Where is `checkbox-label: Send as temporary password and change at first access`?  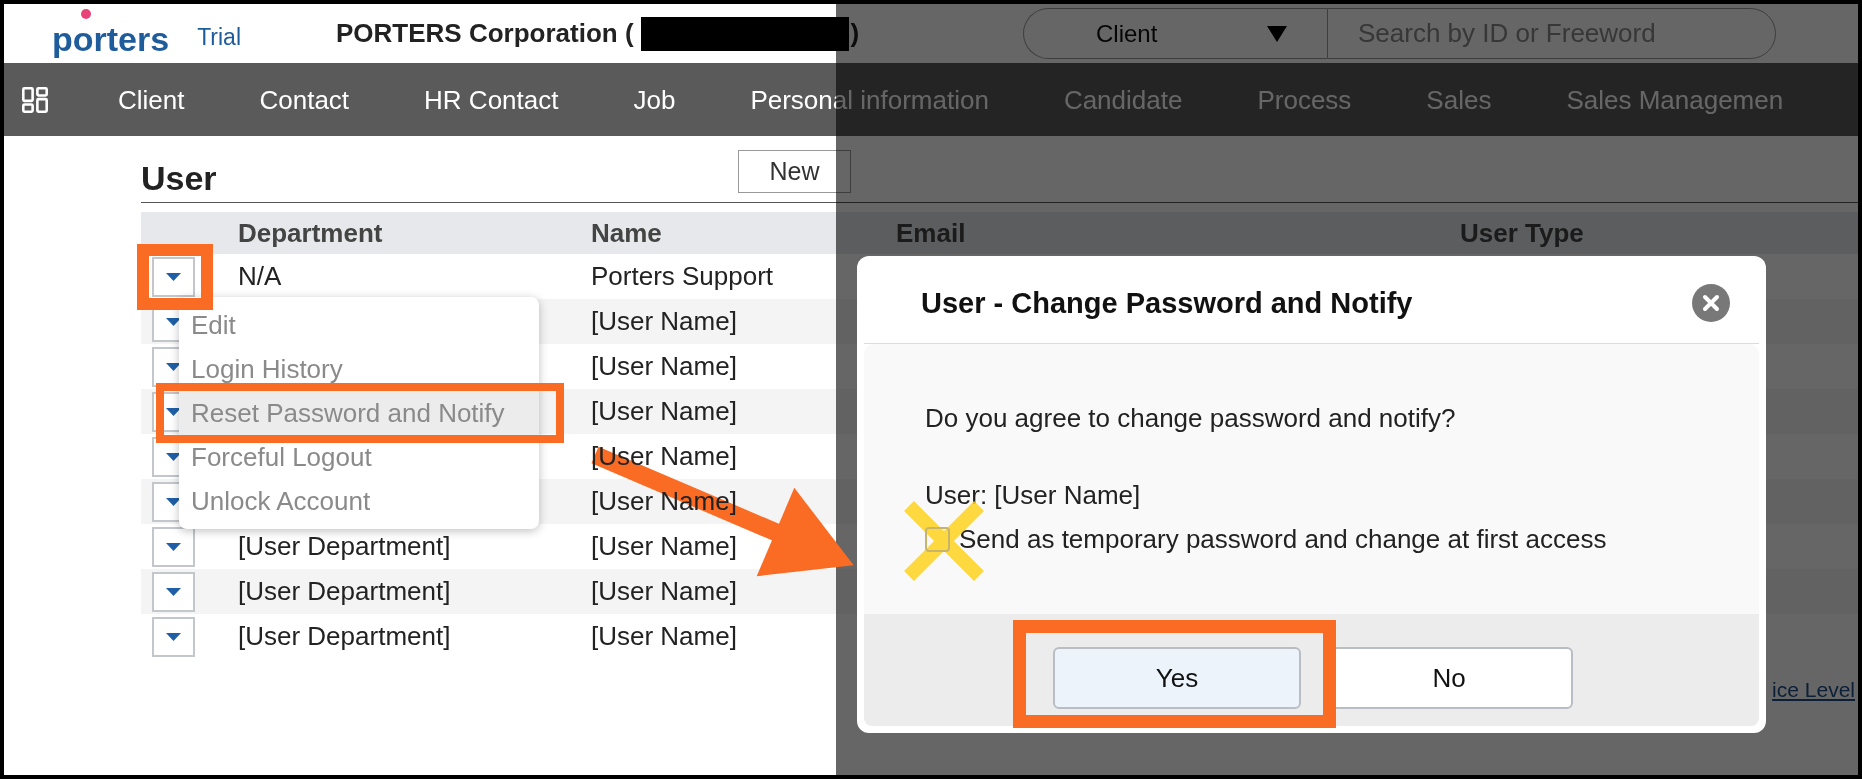
checkbox-label: Send as temporary password and change at first access is located at coordinates (1283, 539).